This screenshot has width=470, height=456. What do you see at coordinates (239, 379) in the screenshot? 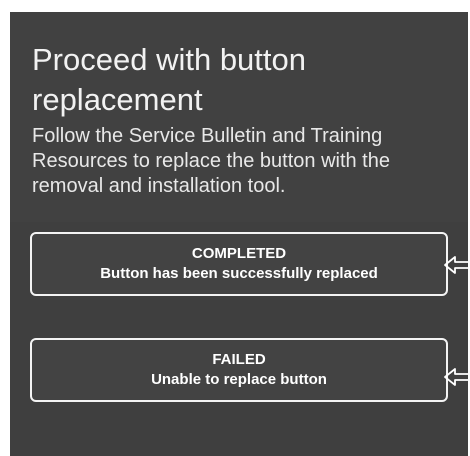
I see `failed-button-description: Unable to replace button` at bounding box center [239, 379].